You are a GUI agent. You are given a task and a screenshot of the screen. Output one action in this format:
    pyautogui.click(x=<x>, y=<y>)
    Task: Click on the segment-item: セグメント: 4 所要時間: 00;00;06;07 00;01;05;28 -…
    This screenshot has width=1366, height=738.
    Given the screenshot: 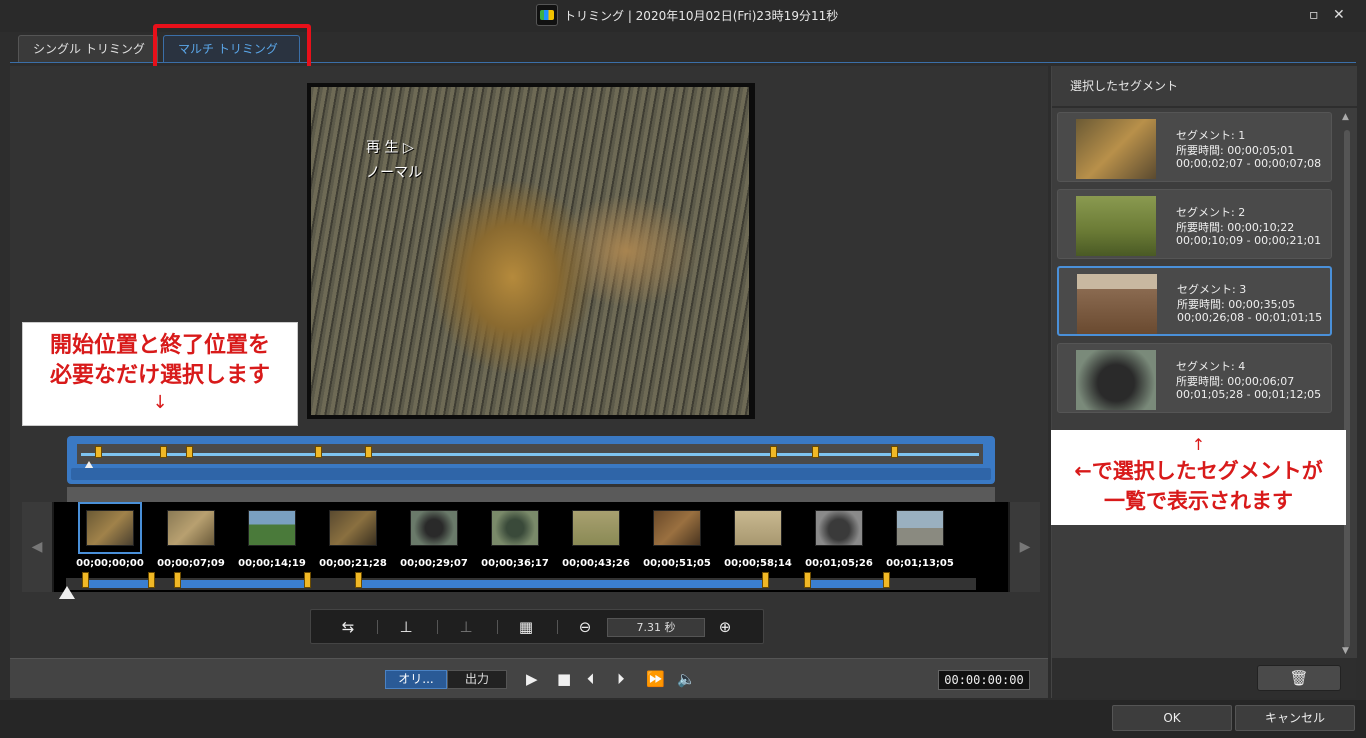 What is the action you would take?
    pyautogui.click(x=1194, y=378)
    